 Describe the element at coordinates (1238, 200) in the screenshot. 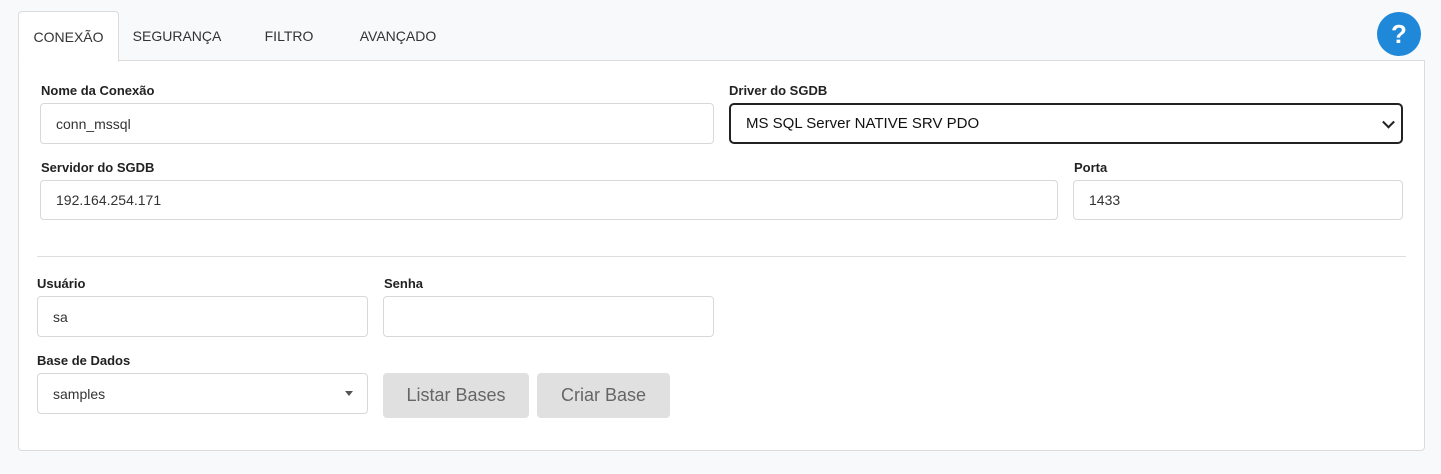

I see `port-input: 1433` at that location.